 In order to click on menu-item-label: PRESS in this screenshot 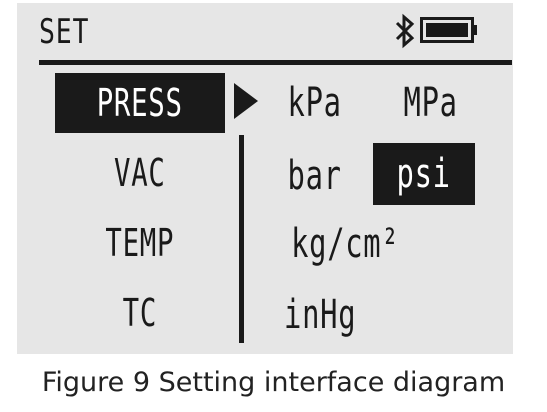, I will do `click(140, 103)`.